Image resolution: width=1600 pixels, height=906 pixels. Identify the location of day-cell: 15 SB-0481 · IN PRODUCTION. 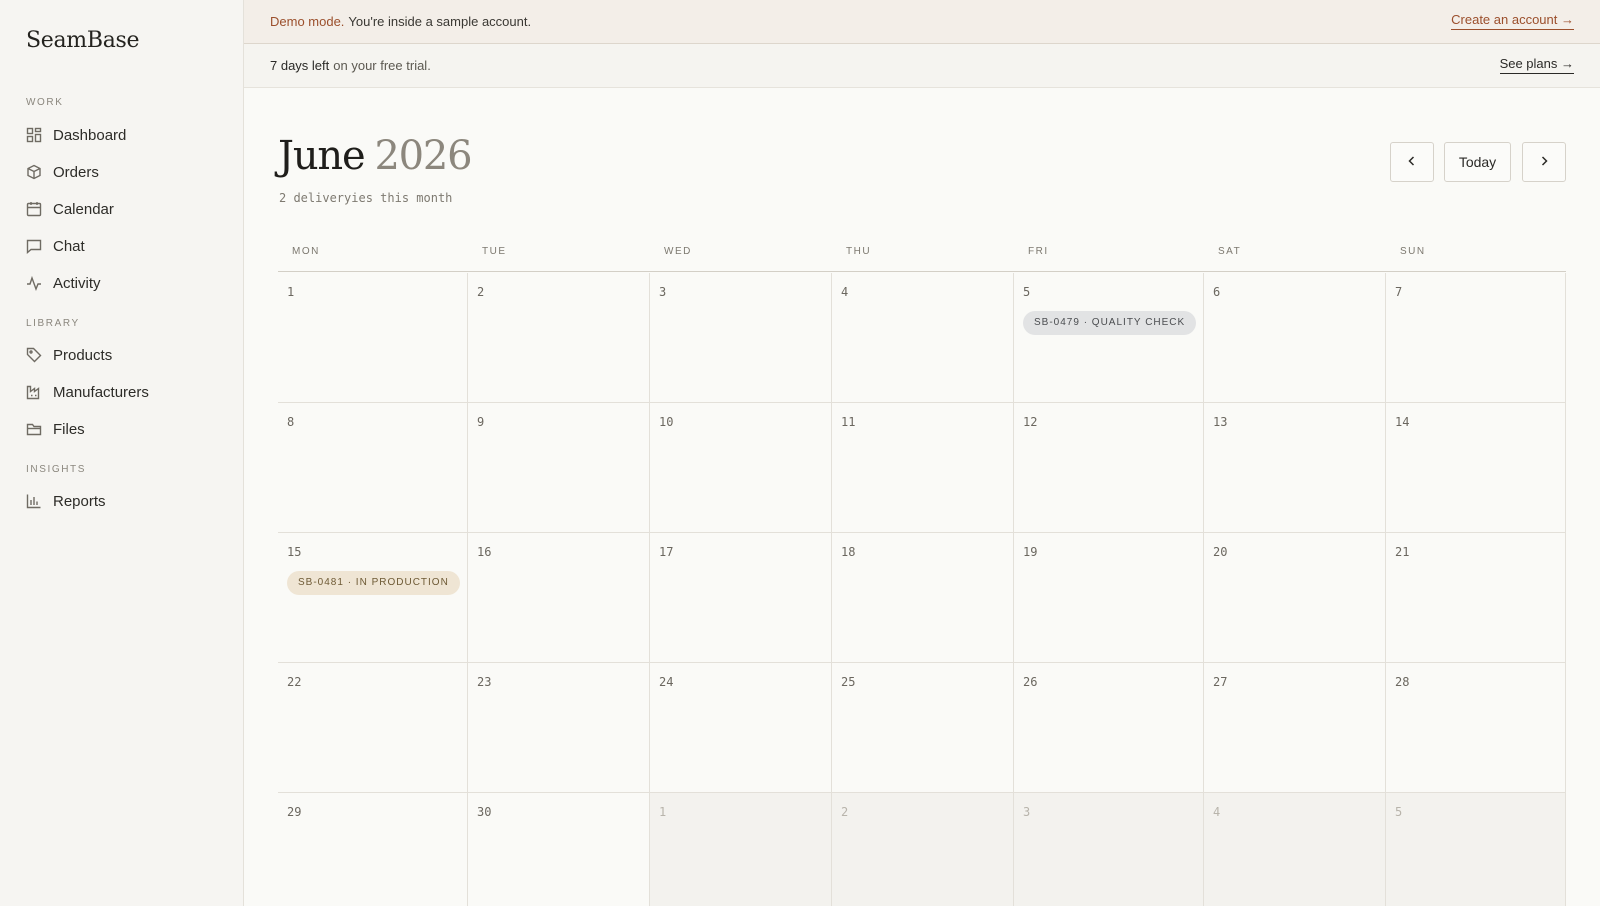
(373, 598).